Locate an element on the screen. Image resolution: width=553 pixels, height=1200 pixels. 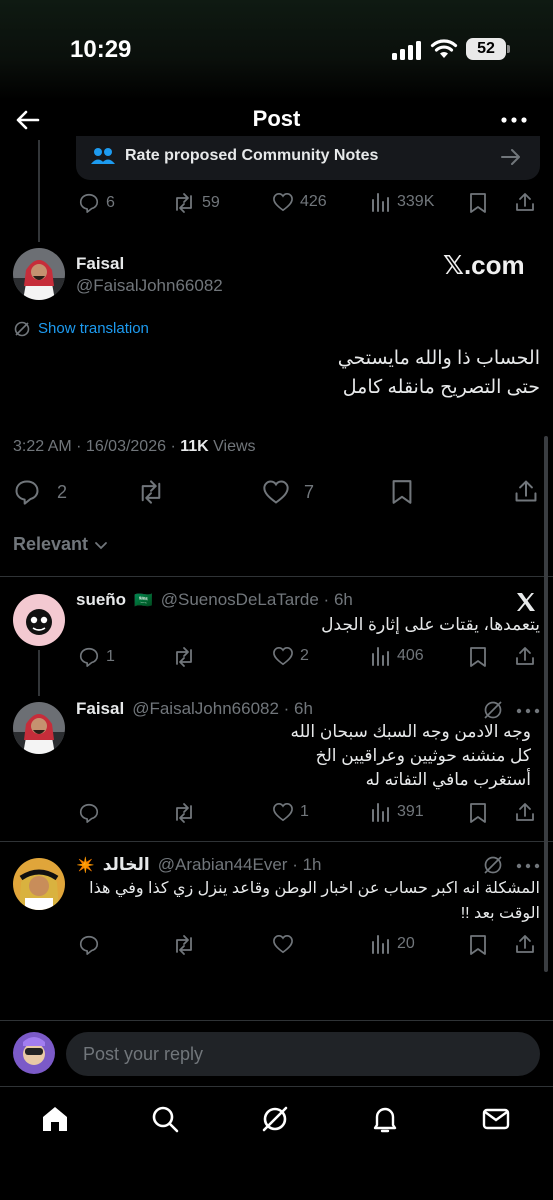
more-options-button is located at coordinates (514, 120).